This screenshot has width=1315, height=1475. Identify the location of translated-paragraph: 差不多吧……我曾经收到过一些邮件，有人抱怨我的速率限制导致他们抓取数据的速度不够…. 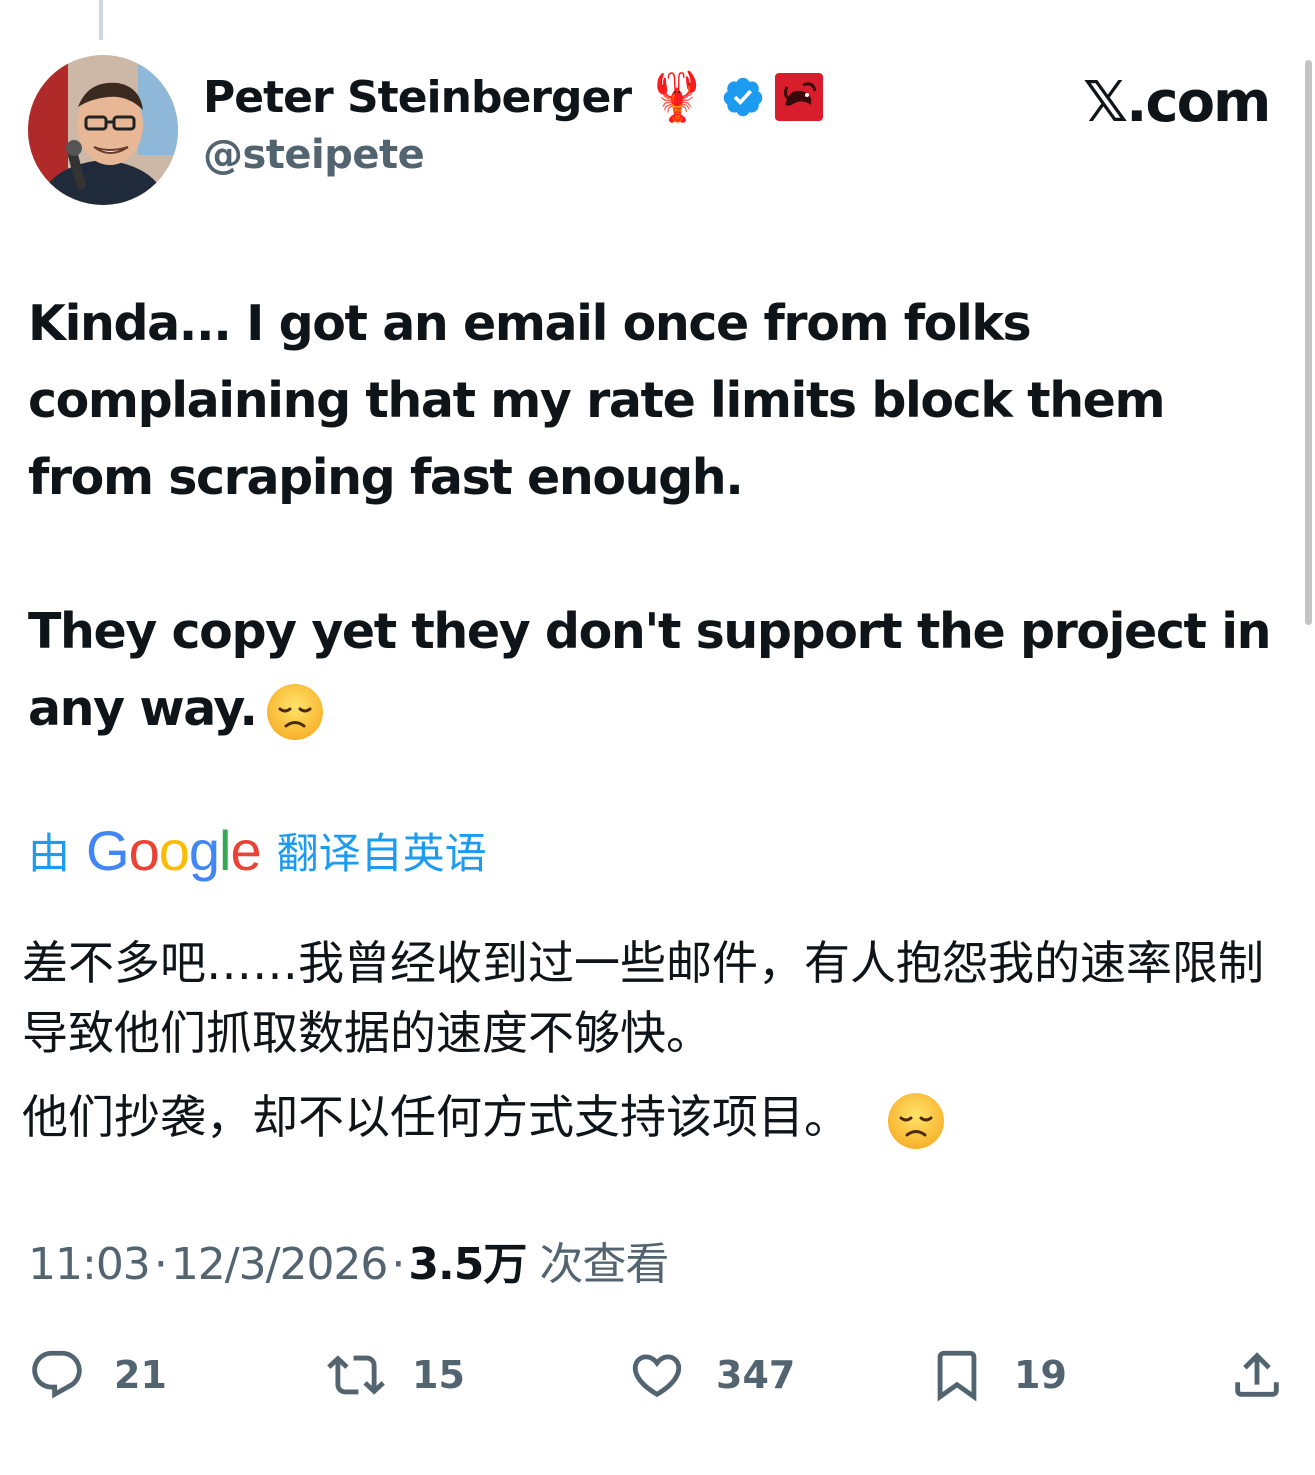
(643, 998).